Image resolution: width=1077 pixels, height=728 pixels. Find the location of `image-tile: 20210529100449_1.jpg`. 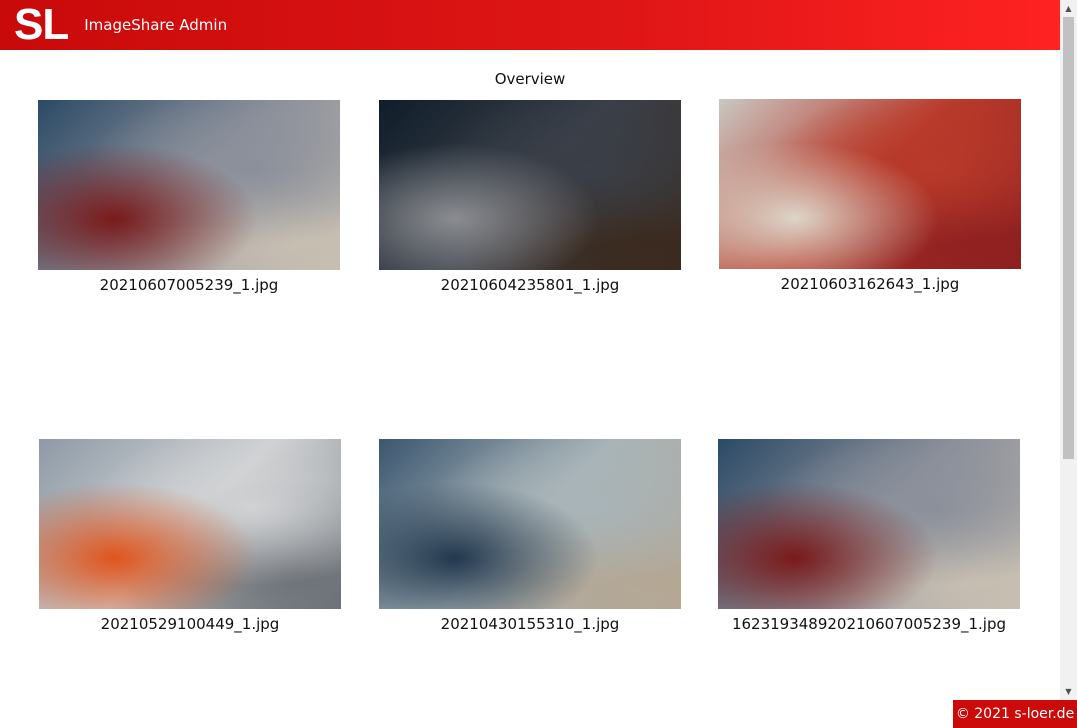

image-tile: 20210529100449_1.jpg is located at coordinates (190, 536).